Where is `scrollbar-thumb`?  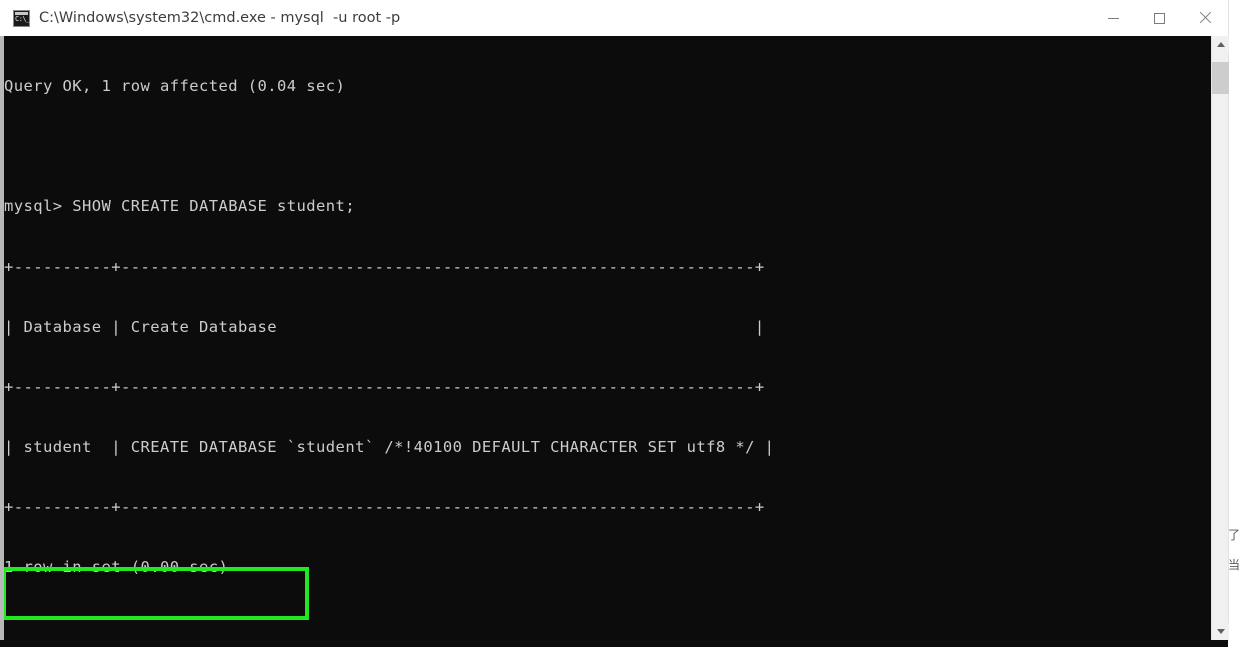
scrollbar-thumb is located at coordinates (1220, 78).